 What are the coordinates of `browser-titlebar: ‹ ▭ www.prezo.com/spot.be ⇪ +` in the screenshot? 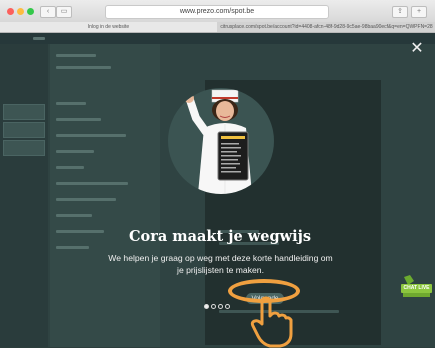 It's located at (217, 11).